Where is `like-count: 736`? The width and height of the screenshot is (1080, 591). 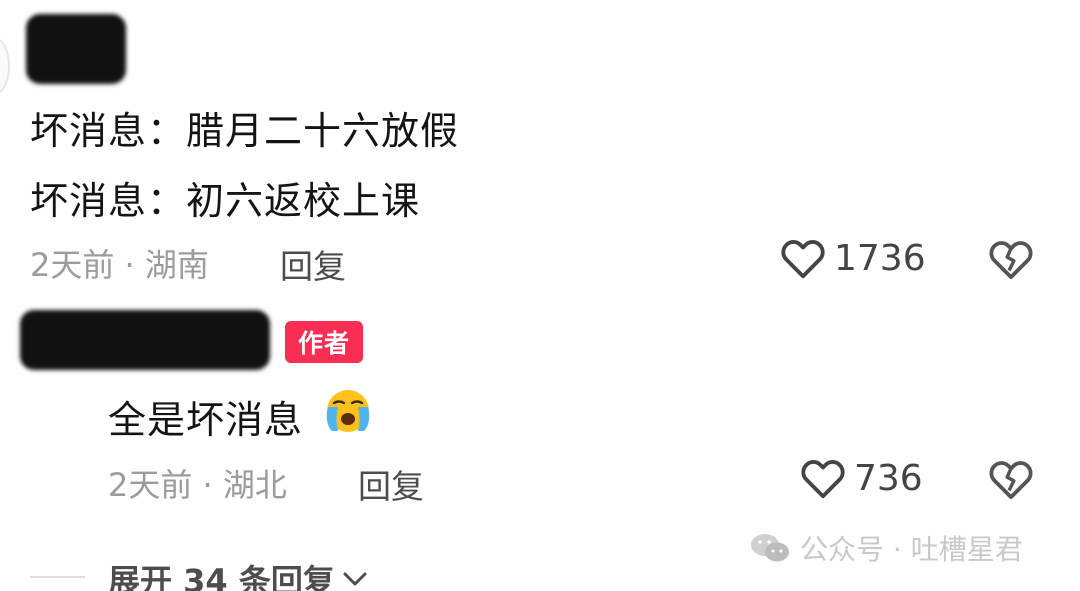
like-count: 736 is located at coordinates (888, 478).